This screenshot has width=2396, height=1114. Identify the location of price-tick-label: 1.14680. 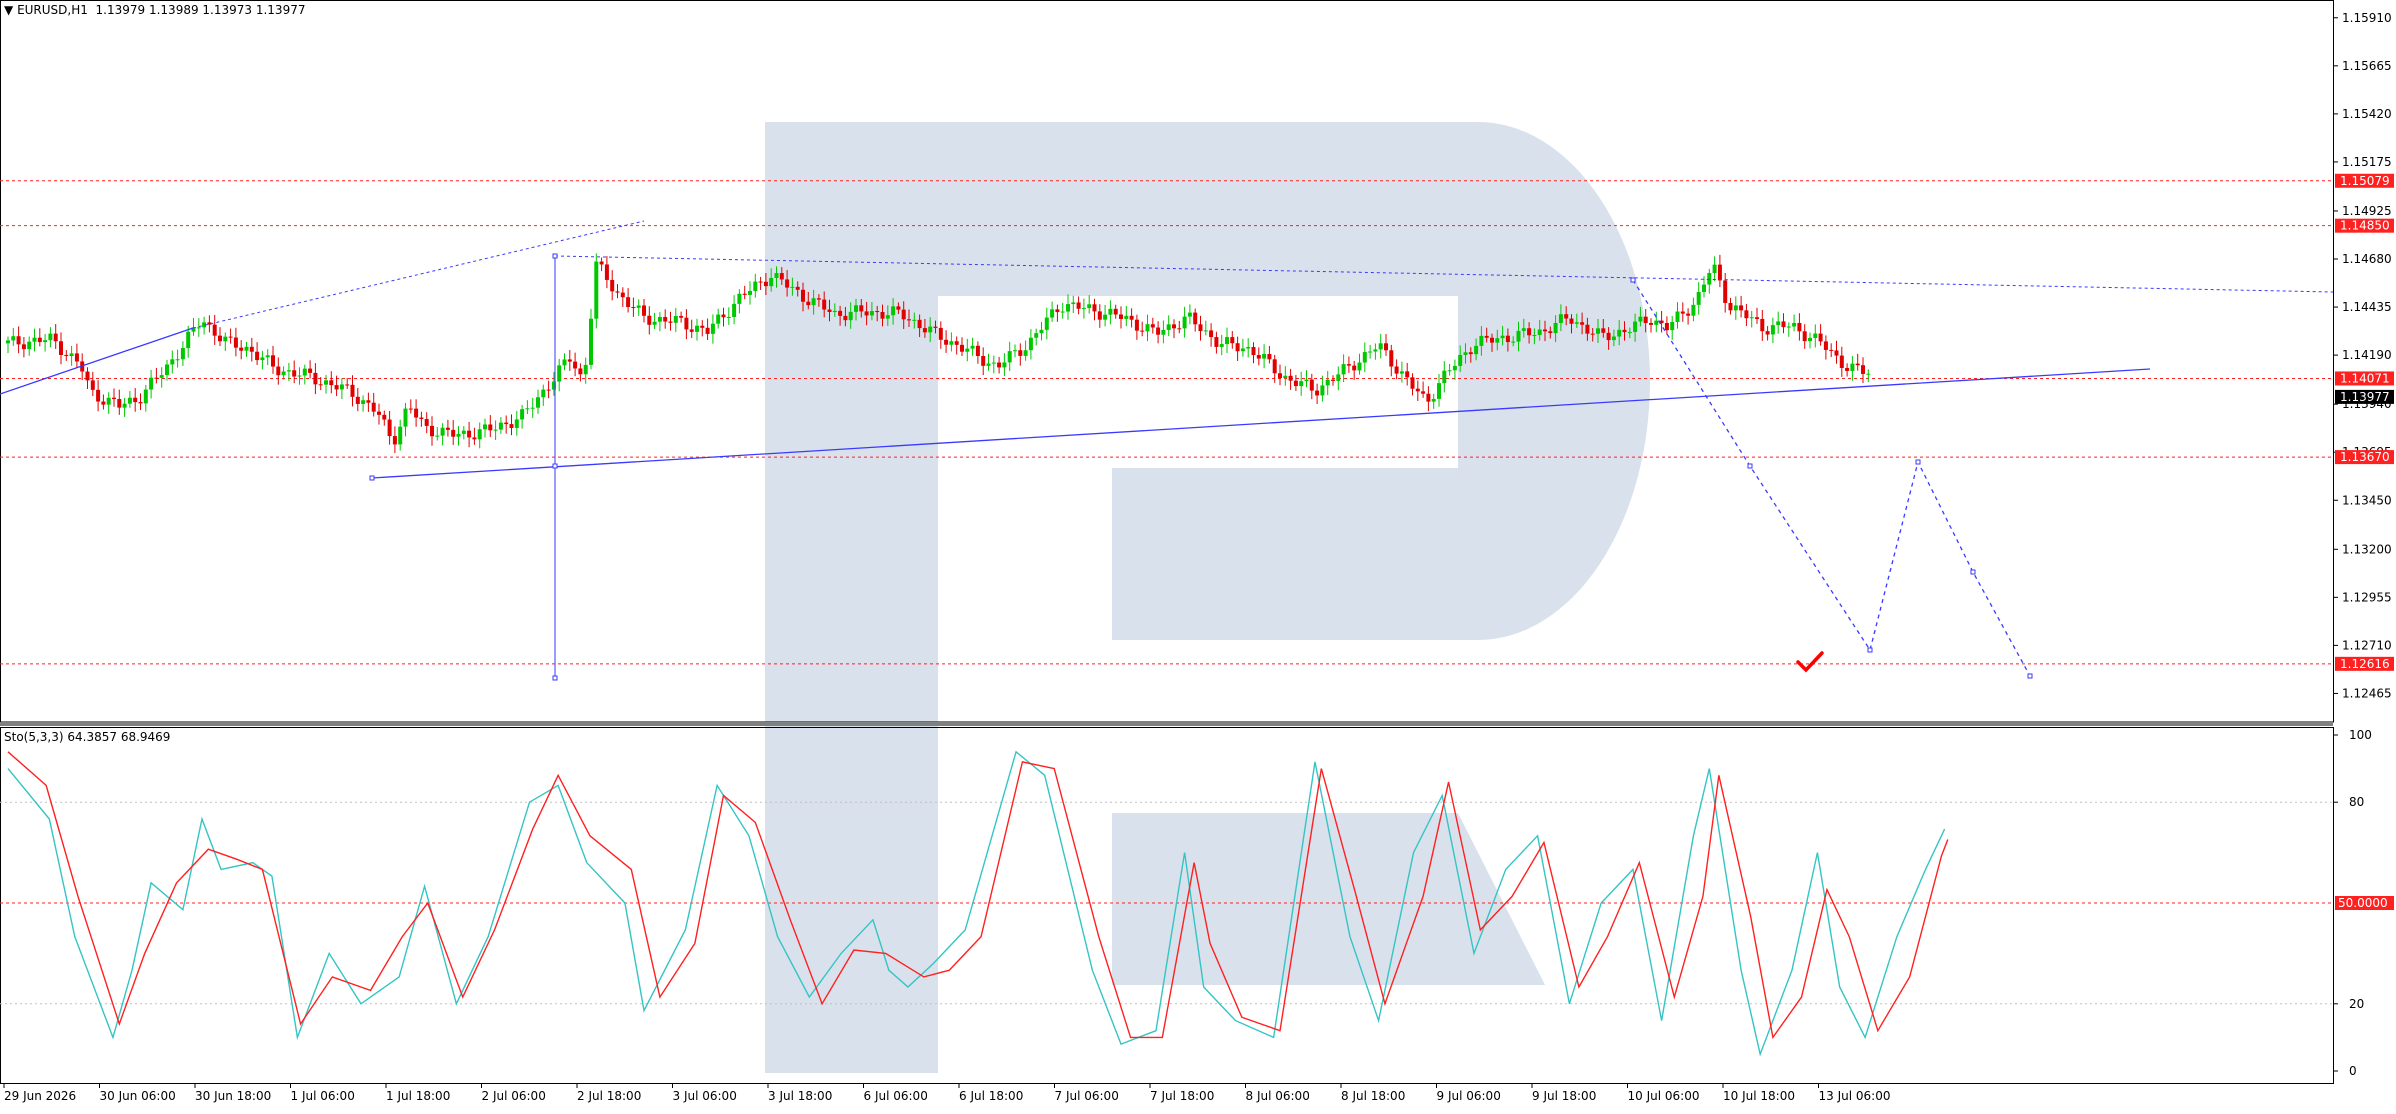
(2367, 259).